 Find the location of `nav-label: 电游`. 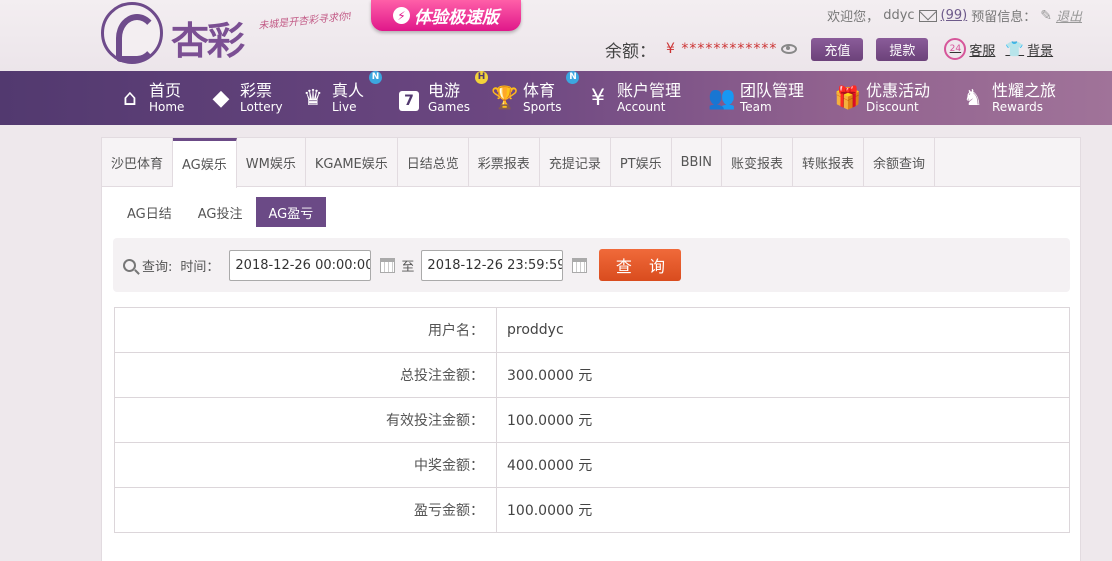

nav-label: 电游 is located at coordinates (444, 90).